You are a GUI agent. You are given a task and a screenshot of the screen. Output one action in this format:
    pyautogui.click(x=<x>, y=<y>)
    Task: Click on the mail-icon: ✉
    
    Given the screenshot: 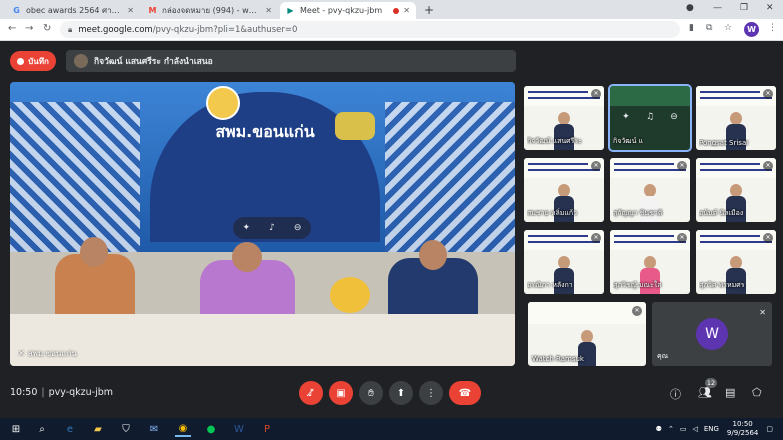 What is the action you would take?
    pyautogui.click(x=154, y=429)
    